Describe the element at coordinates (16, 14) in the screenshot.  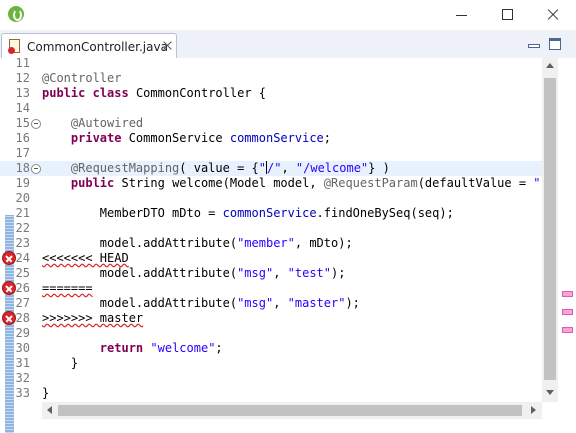
I see `spring-leaf-icon` at that location.